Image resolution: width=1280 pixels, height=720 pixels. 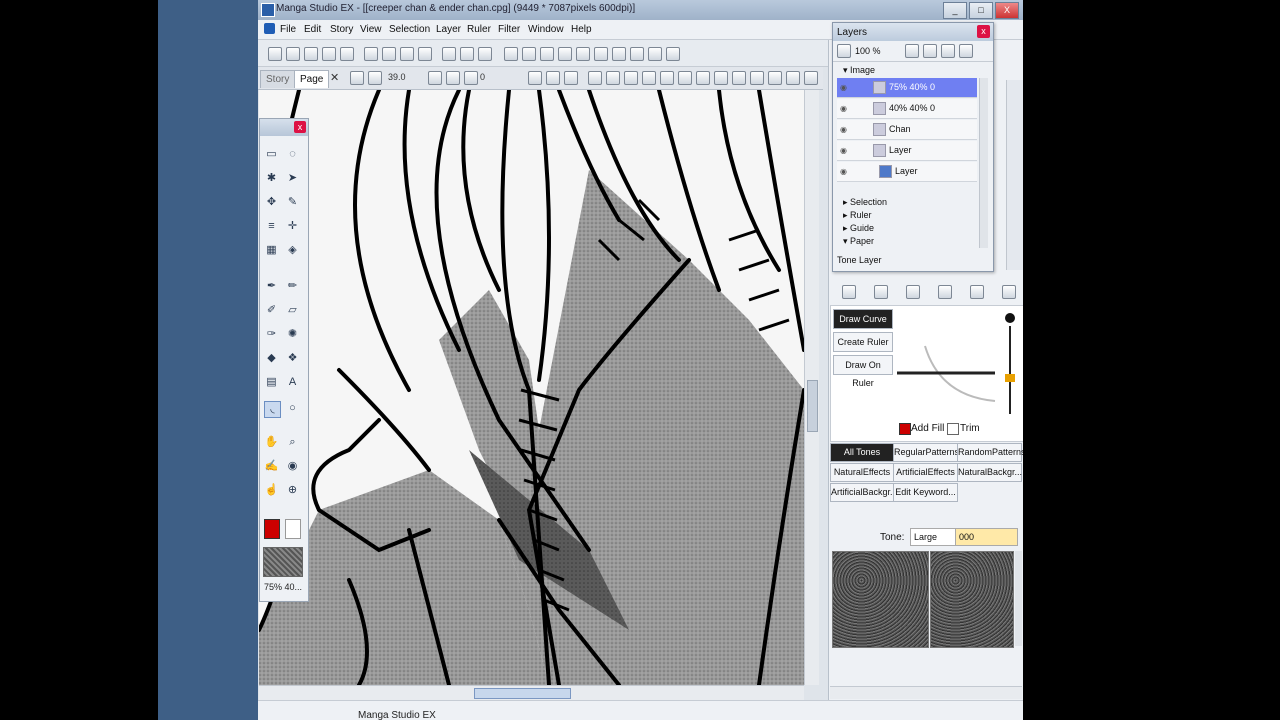 What do you see at coordinates (846, 70) in the screenshot?
I see `folder-toggle-icon: ▾` at bounding box center [846, 70].